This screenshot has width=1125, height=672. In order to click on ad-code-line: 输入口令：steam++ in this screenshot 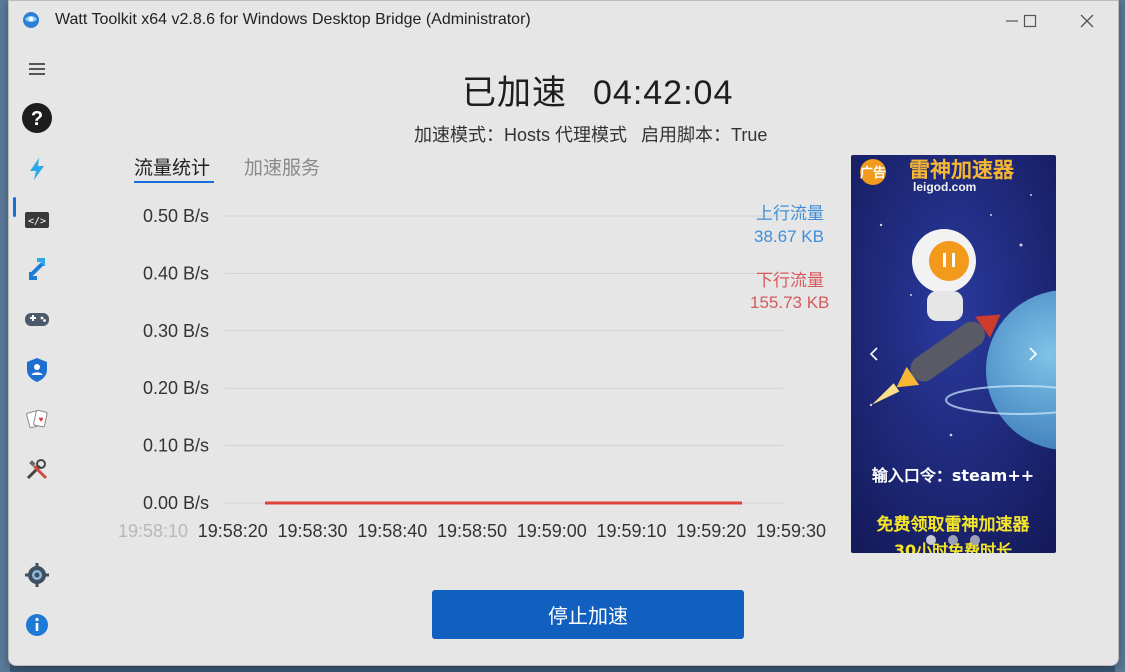, I will do `click(953, 475)`.